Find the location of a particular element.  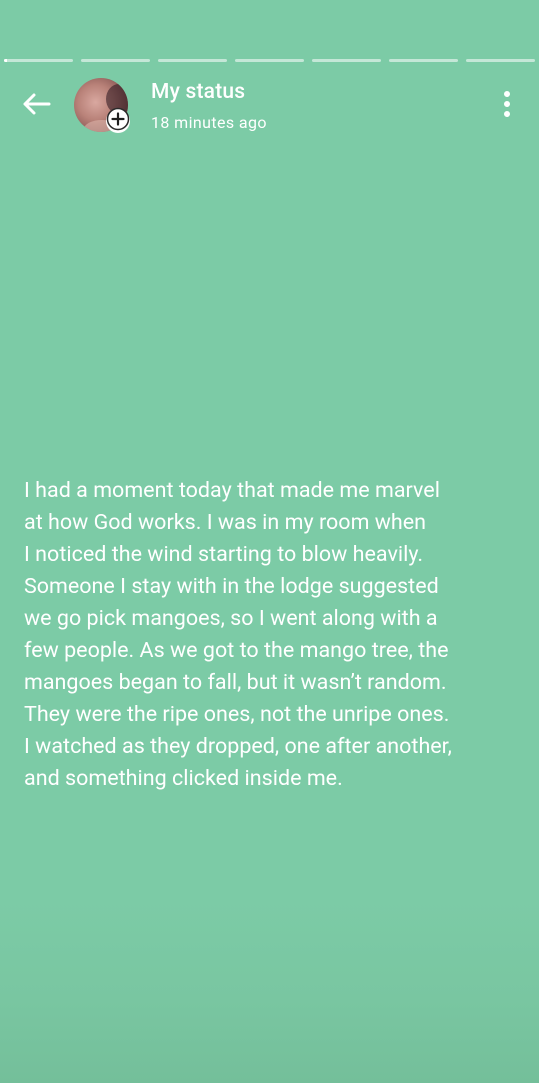

status-owner-title: My status is located at coordinates (198, 92).